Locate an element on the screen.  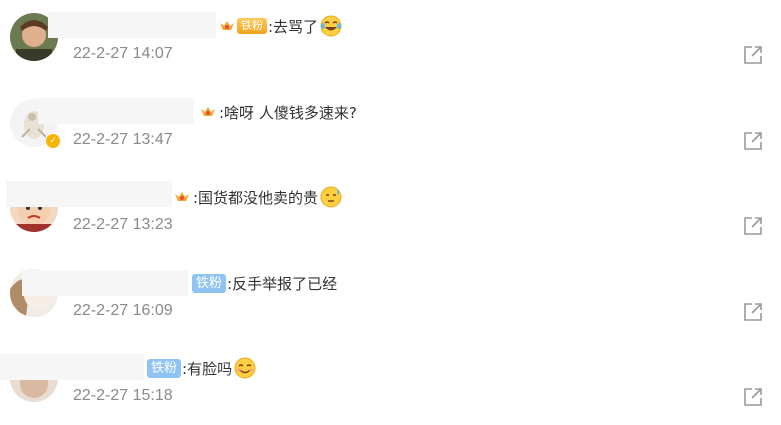
verified-icon: ✓ is located at coordinates (53, 141).